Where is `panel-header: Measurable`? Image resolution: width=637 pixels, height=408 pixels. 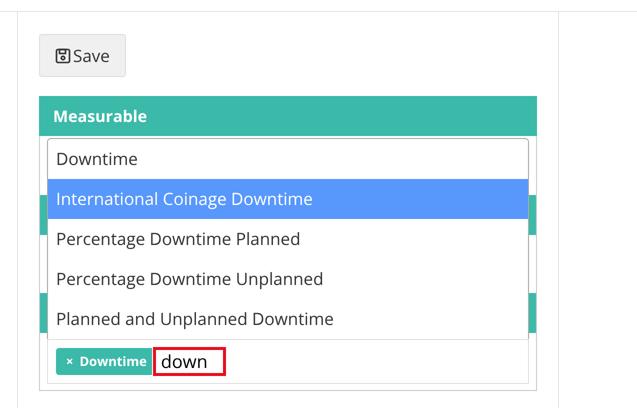
panel-header: Measurable is located at coordinates (288, 116).